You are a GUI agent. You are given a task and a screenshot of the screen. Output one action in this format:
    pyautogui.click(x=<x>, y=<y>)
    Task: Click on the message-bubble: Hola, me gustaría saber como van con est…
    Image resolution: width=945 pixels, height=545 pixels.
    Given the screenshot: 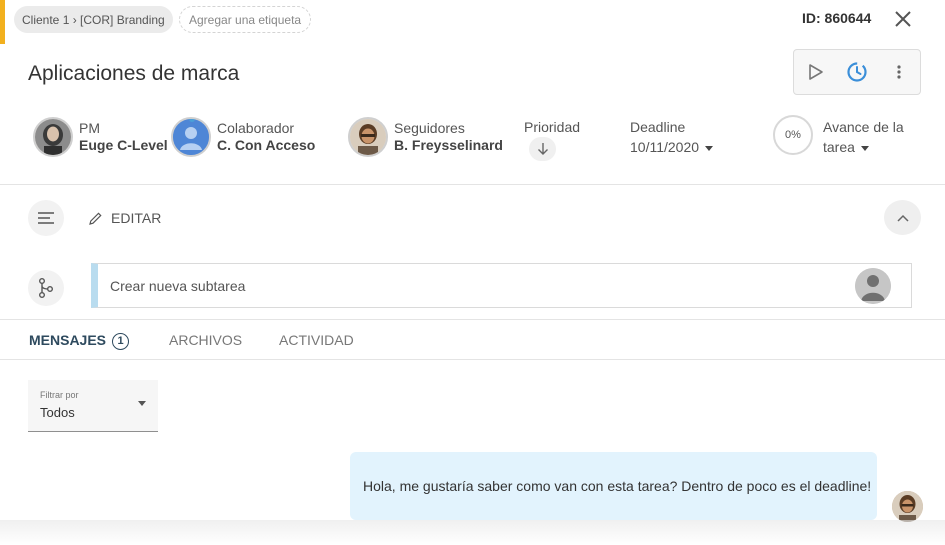 What is the action you would take?
    pyautogui.click(x=613, y=486)
    